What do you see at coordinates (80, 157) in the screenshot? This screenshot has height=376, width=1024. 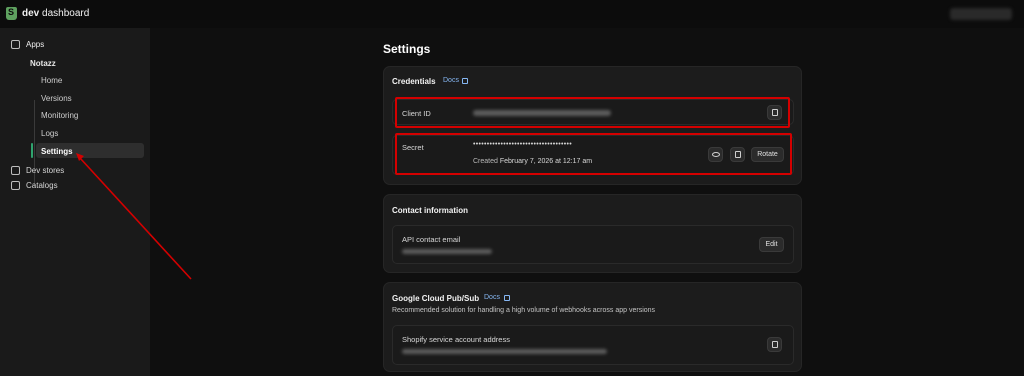 I see `arrow-head-icon` at bounding box center [80, 157].